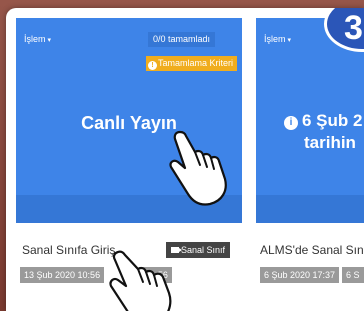 This screenshot has height=311, width=364. What do you see at coordinates (196, 63) in the screenshot?
I see `completion-criteria-label: Tamamlama Kriteri` at bounding box center [196, 63].